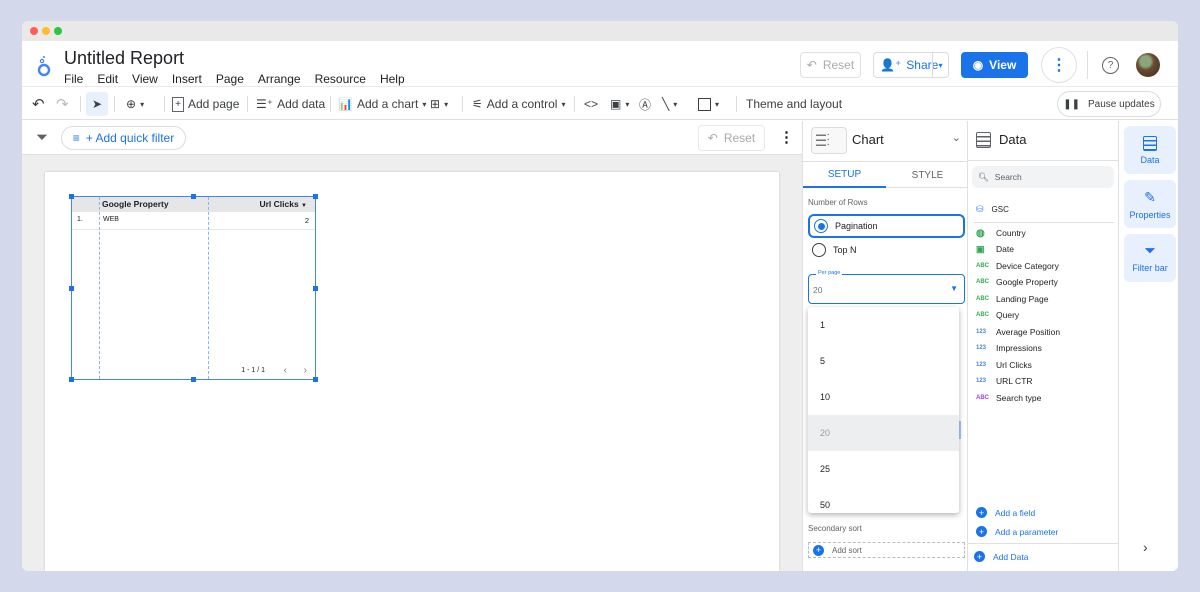 Image resolution: width=1200 pixels, height=592 pixels. What do you see at coordinates (1150, 258) in the screenshot?
I see `rail-filter-bar-button: ⏷ Filter bar` at bounding box center [1150, 258].